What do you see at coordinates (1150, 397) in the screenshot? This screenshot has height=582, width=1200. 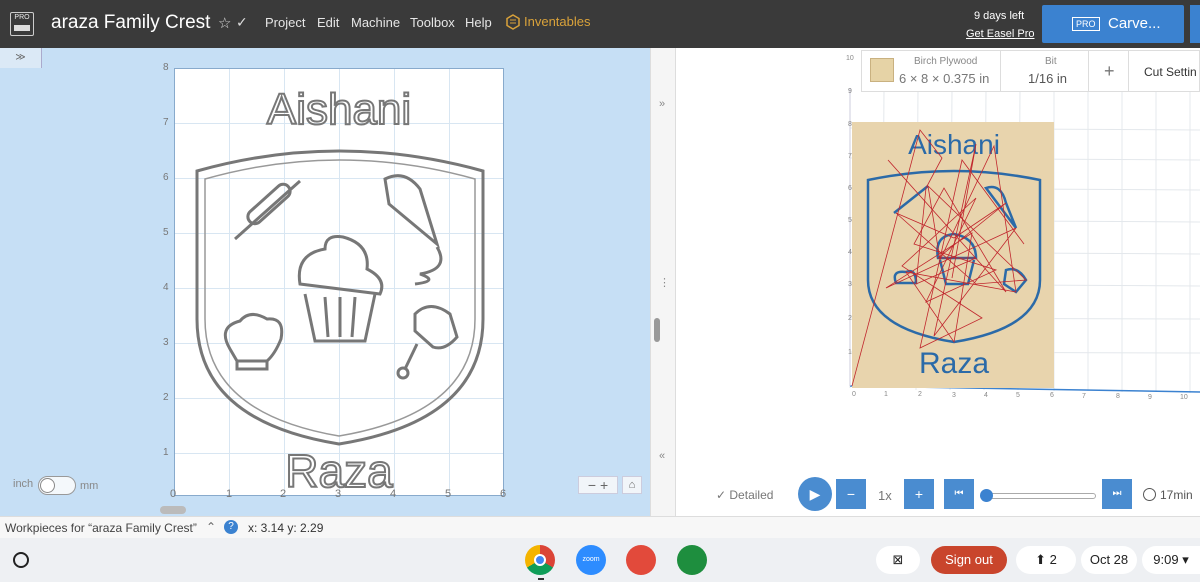 I see `preview-x-tick: 9` at bounding box center [1150, 397].